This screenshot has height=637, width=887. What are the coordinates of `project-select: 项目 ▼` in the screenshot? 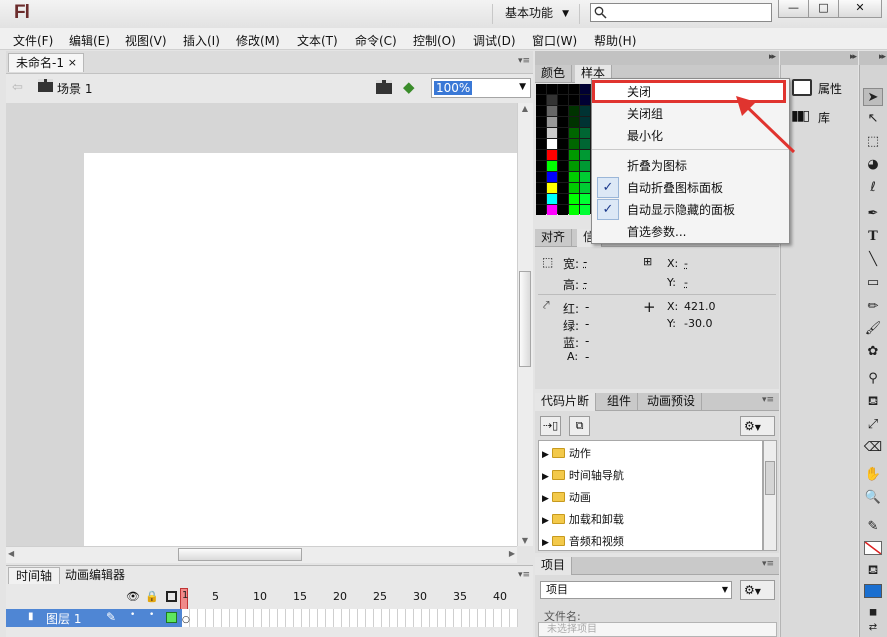 It's located at (636, 590).